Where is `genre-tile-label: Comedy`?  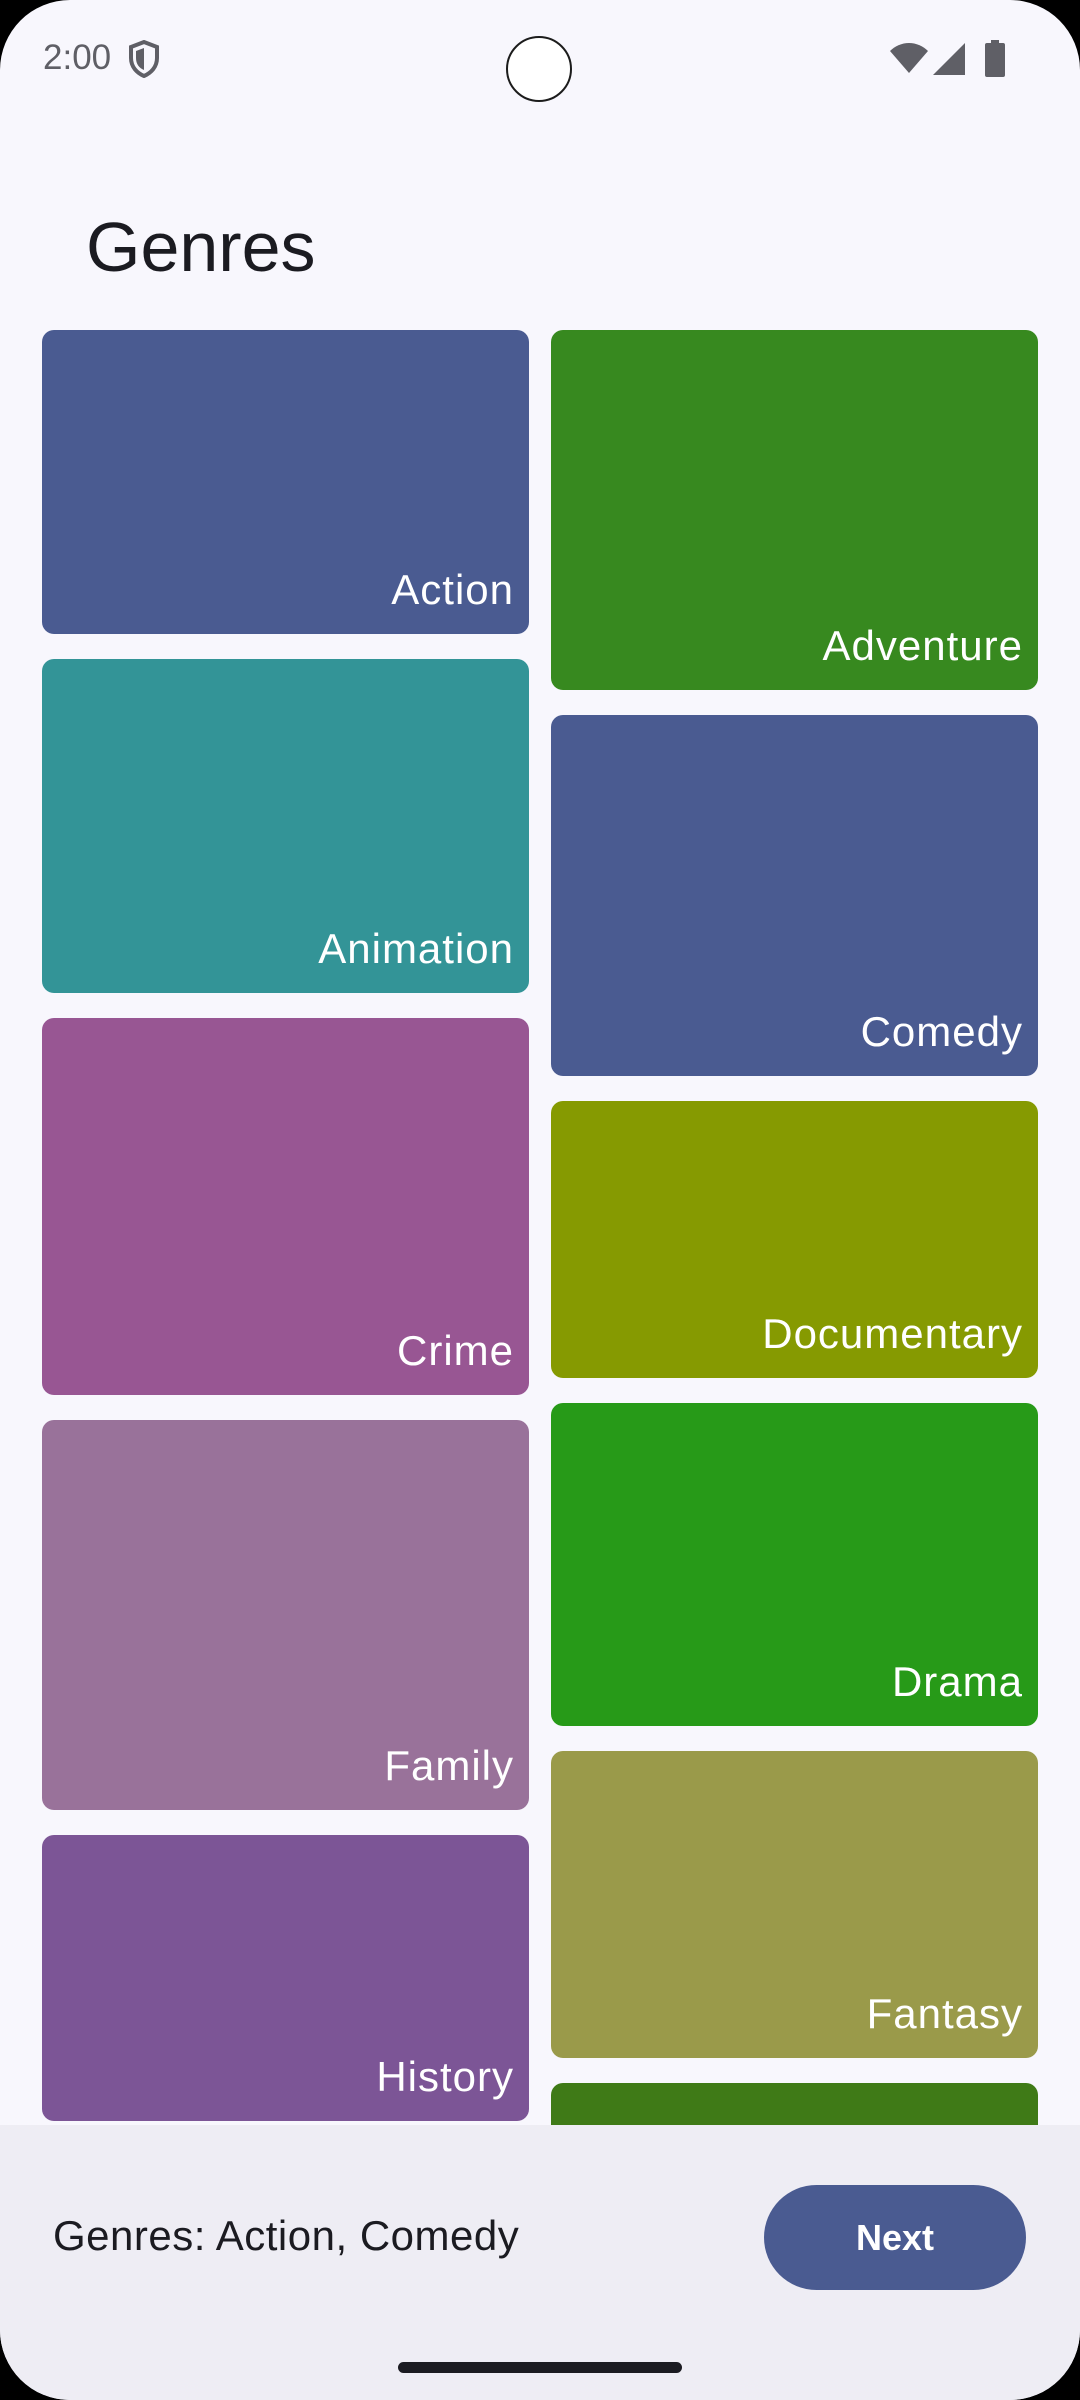 genre-tile-label: Comedy is located at coordinates (941, 1031).